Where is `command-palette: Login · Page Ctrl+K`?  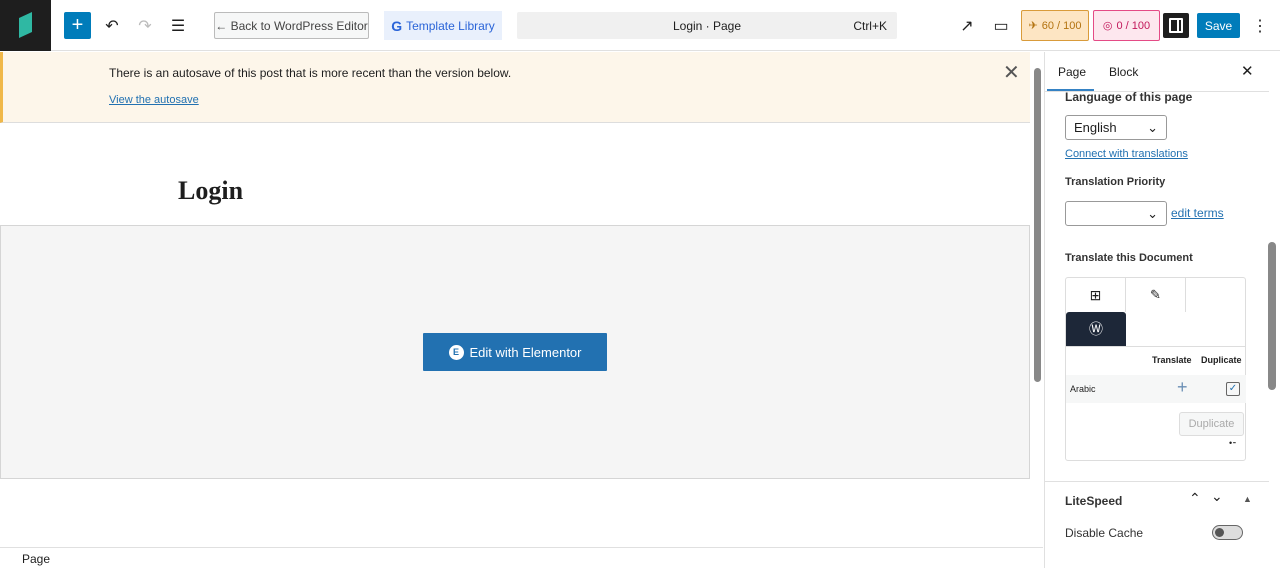 command-palette: Login · Page Ctrl+K is located at coordinates (707, 25).